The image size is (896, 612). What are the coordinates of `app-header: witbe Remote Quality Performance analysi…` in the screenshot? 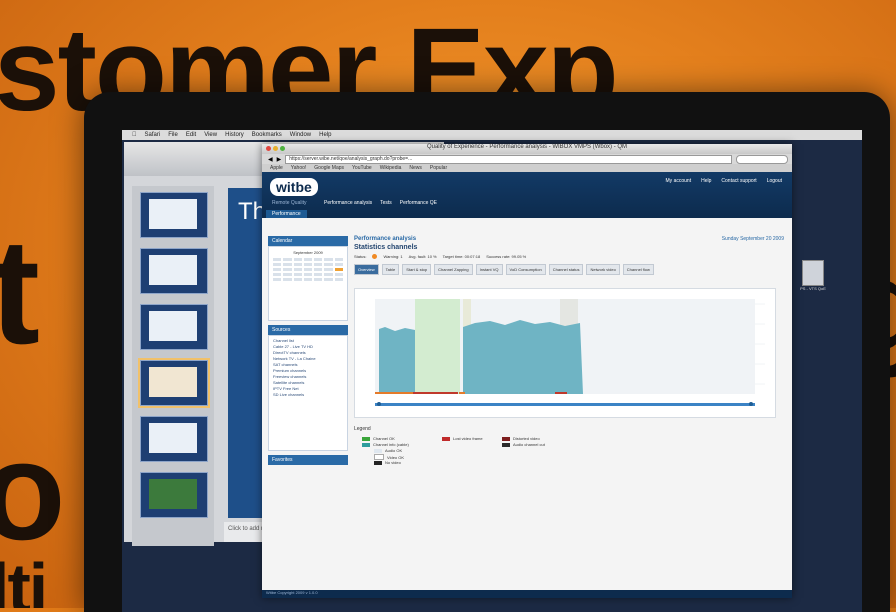 It's located at (527, 195).